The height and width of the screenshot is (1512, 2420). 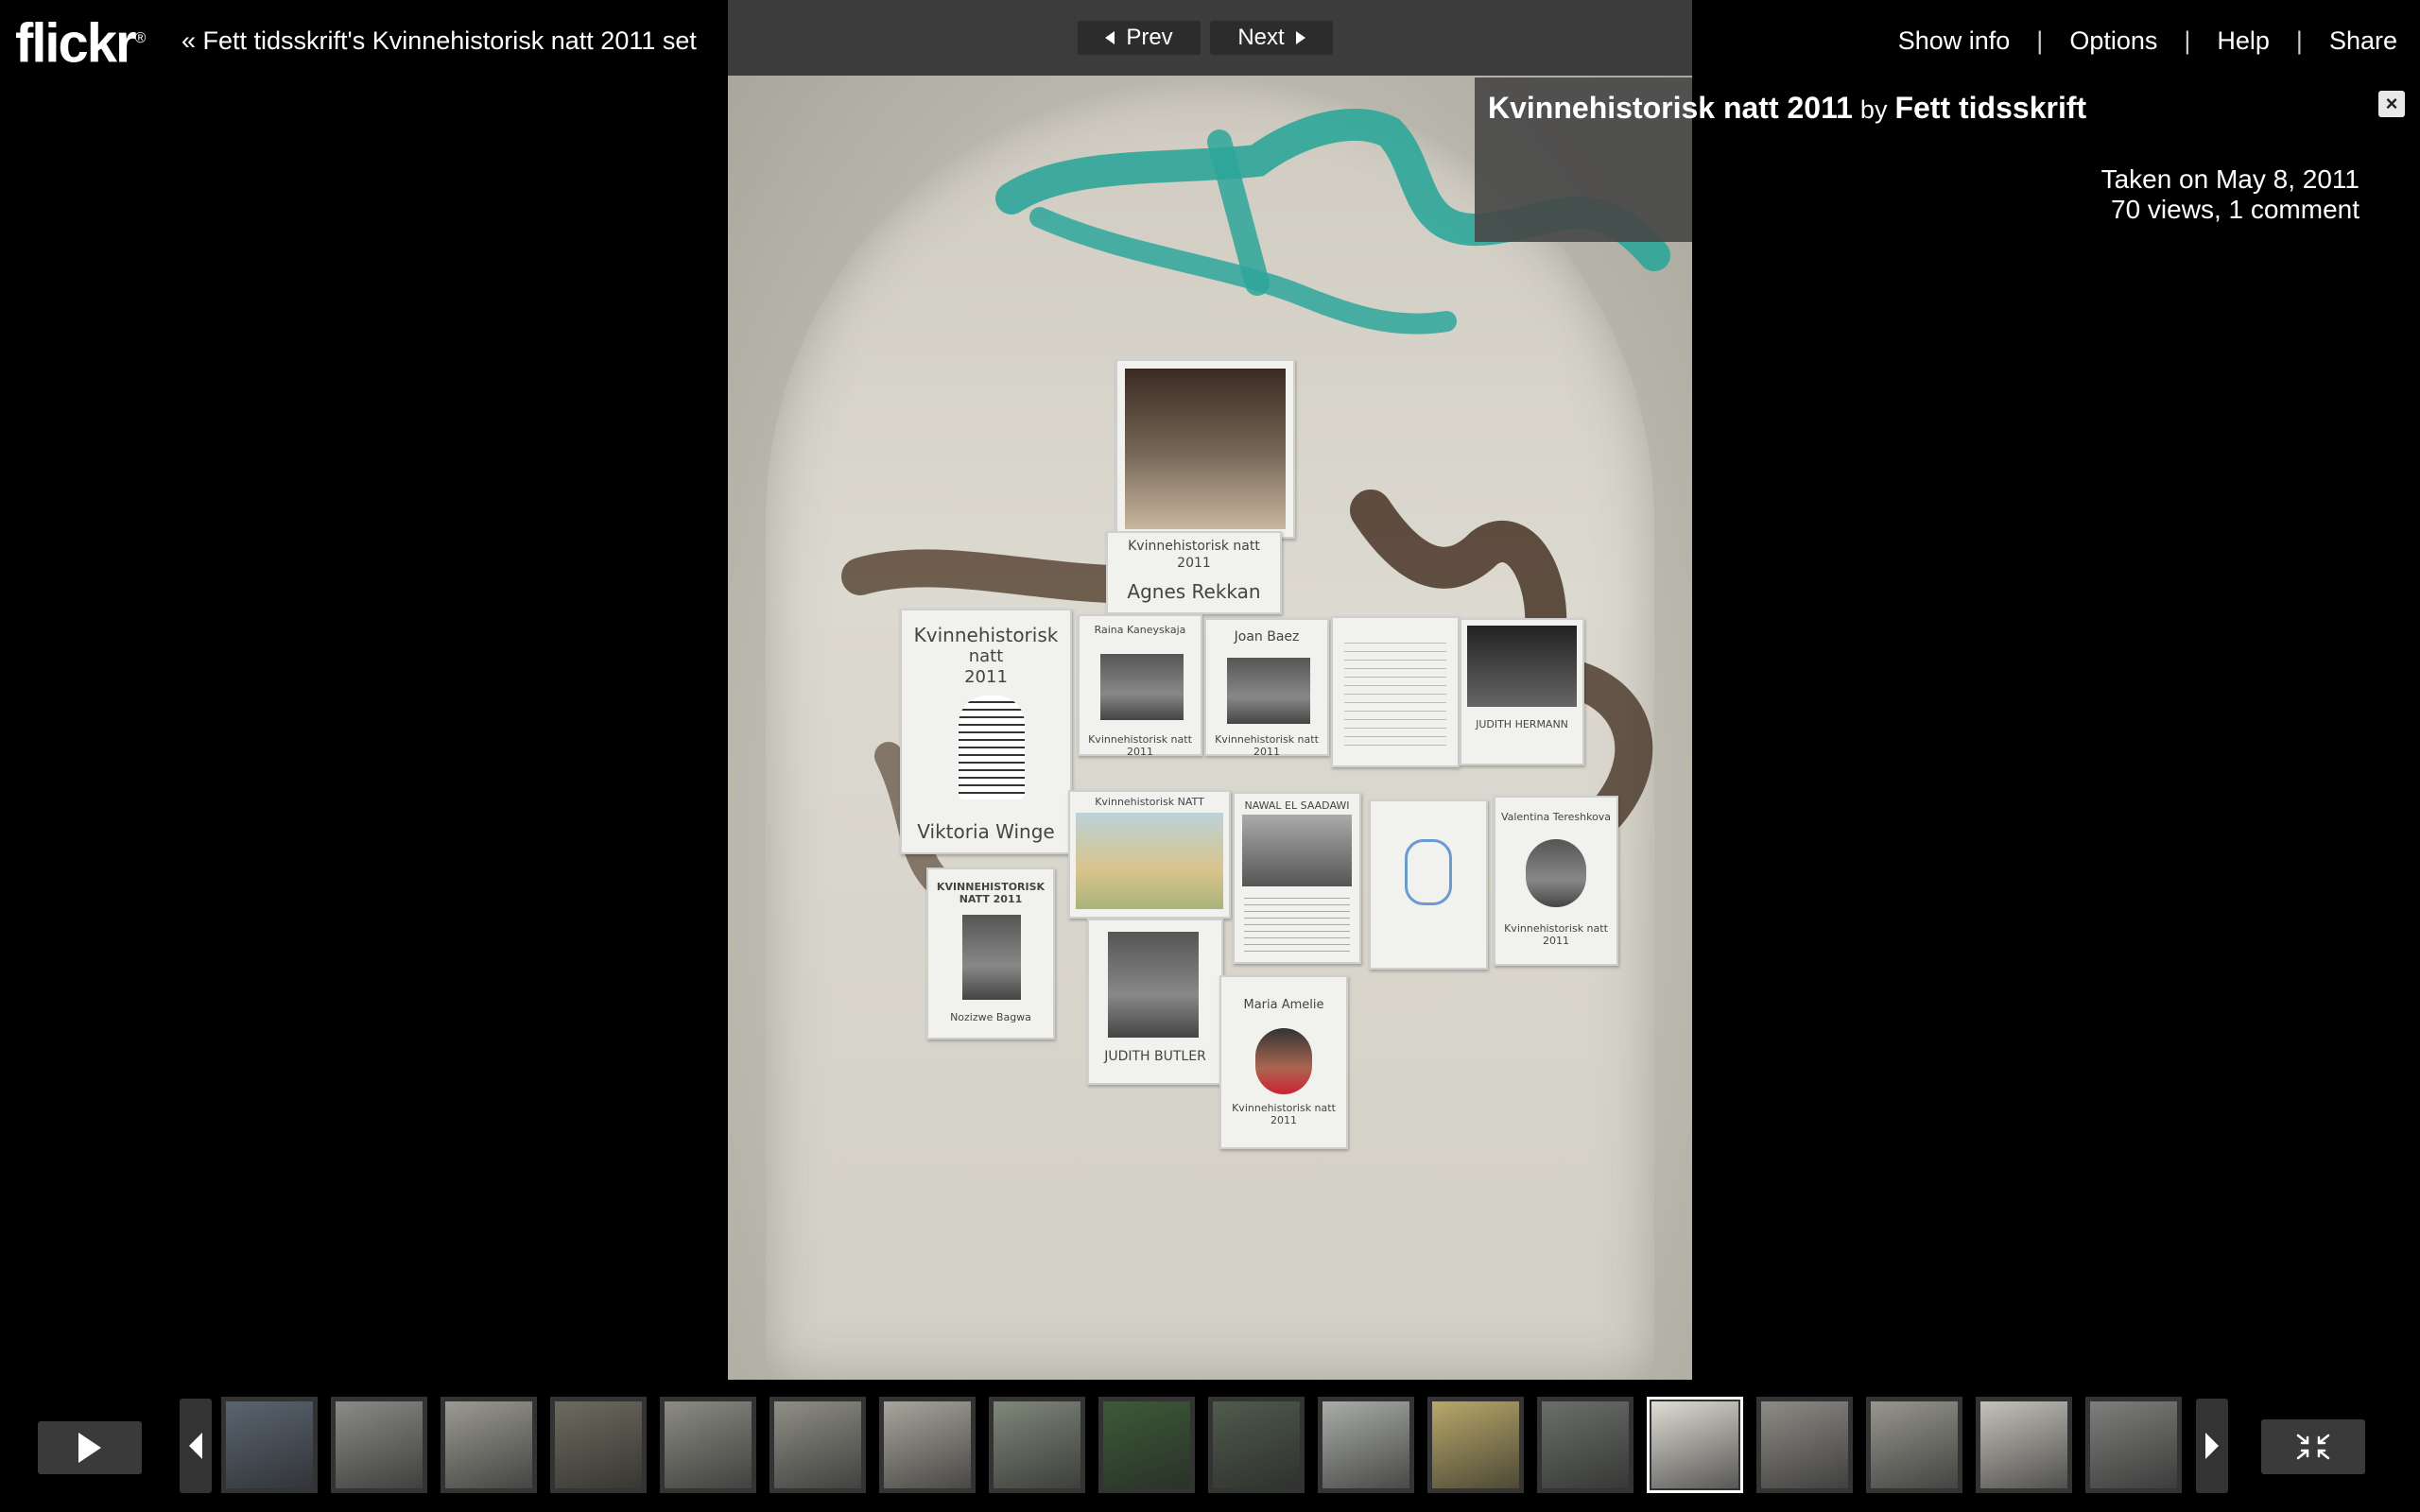 I want to click on play-icon, so click(x=89, y=1448).